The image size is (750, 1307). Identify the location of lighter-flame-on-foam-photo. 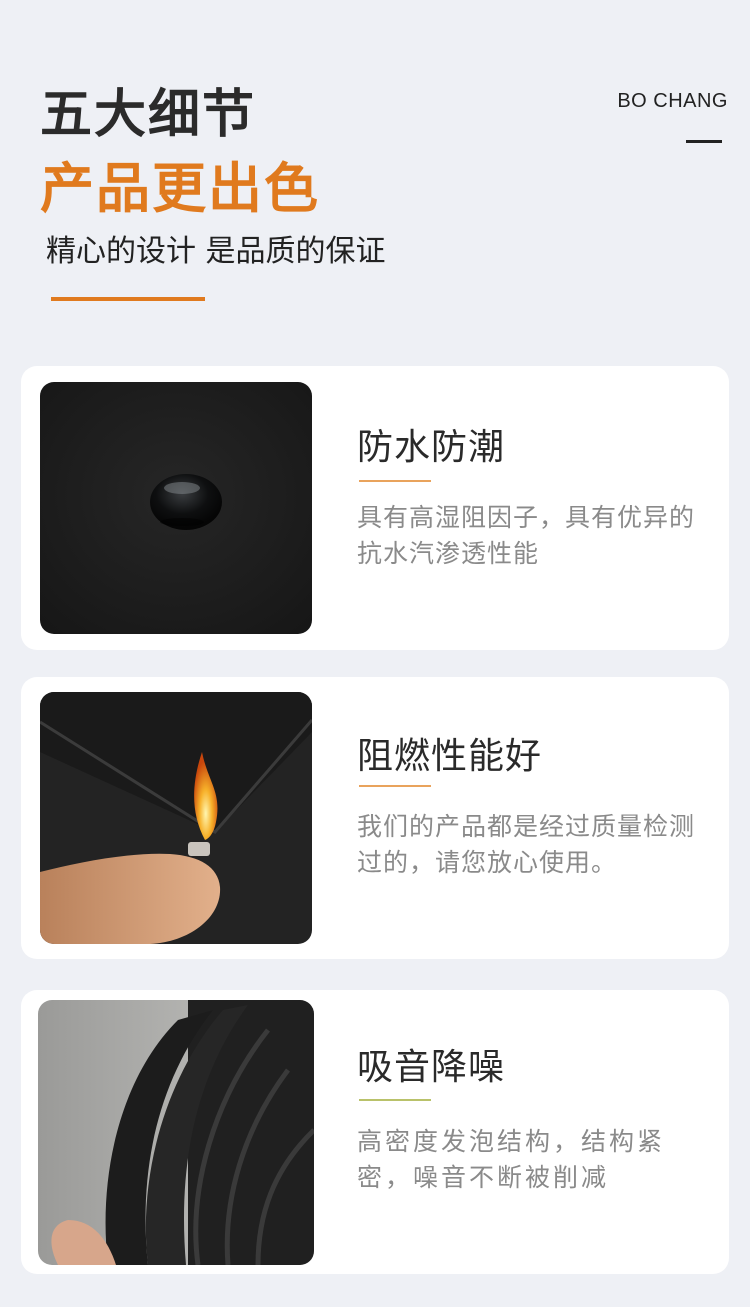
(176, 818).